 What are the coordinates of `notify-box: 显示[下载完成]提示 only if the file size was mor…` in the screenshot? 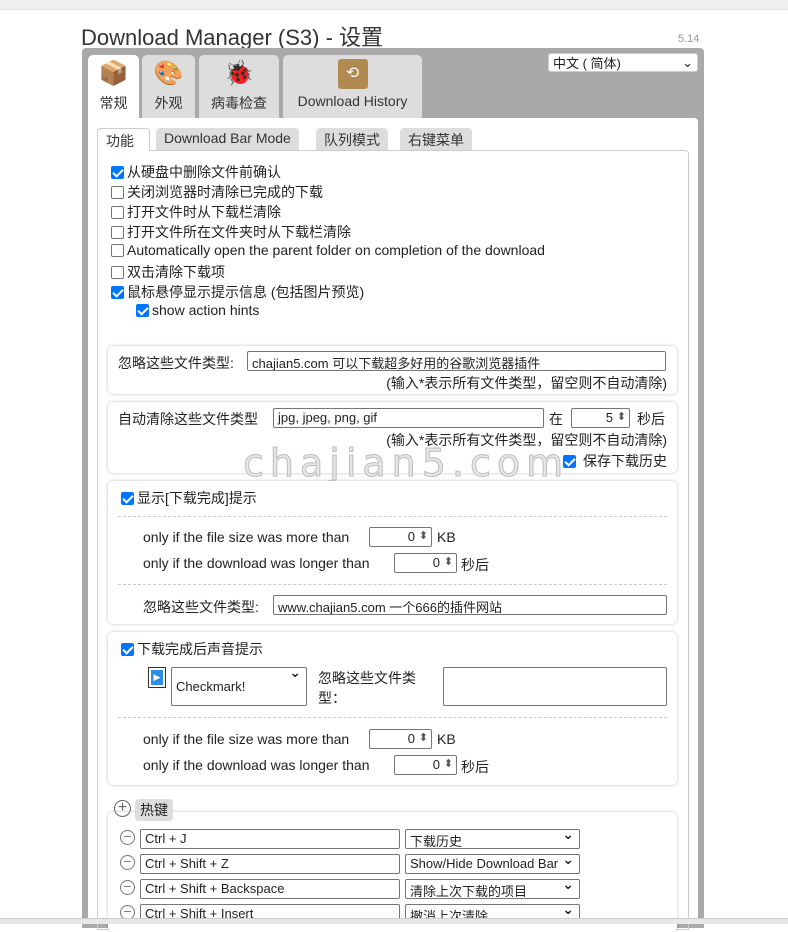 It's located at (392, 552).